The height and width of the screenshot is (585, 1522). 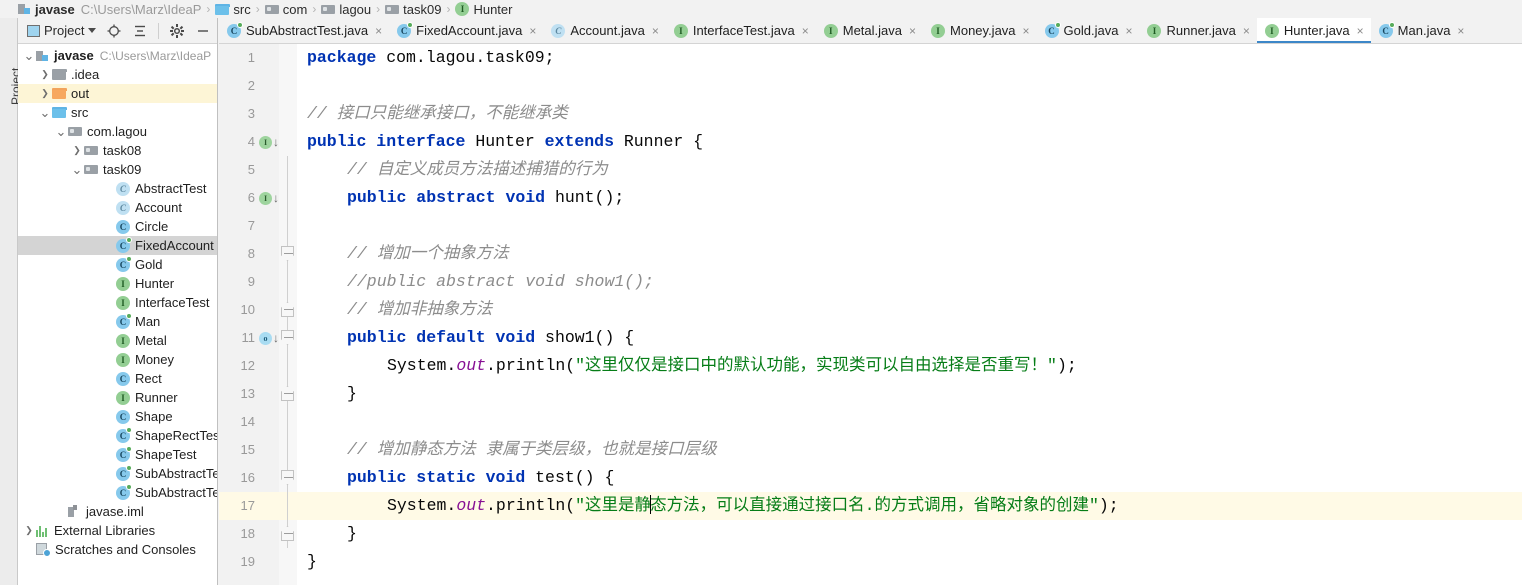 I want to click on tree-item-shape: C Shape, so click(x=117, y=416).